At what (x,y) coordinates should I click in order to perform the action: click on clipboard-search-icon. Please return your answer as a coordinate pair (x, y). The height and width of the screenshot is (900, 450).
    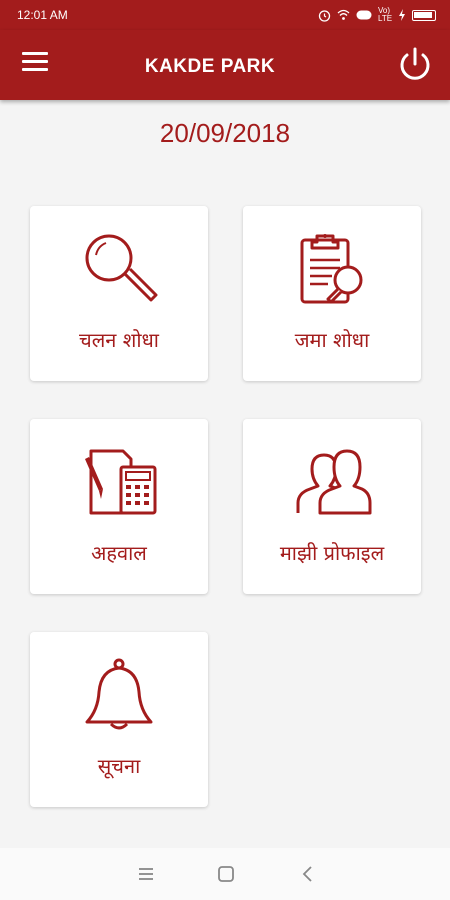
    Looking at the image, I should click on (331, 269).